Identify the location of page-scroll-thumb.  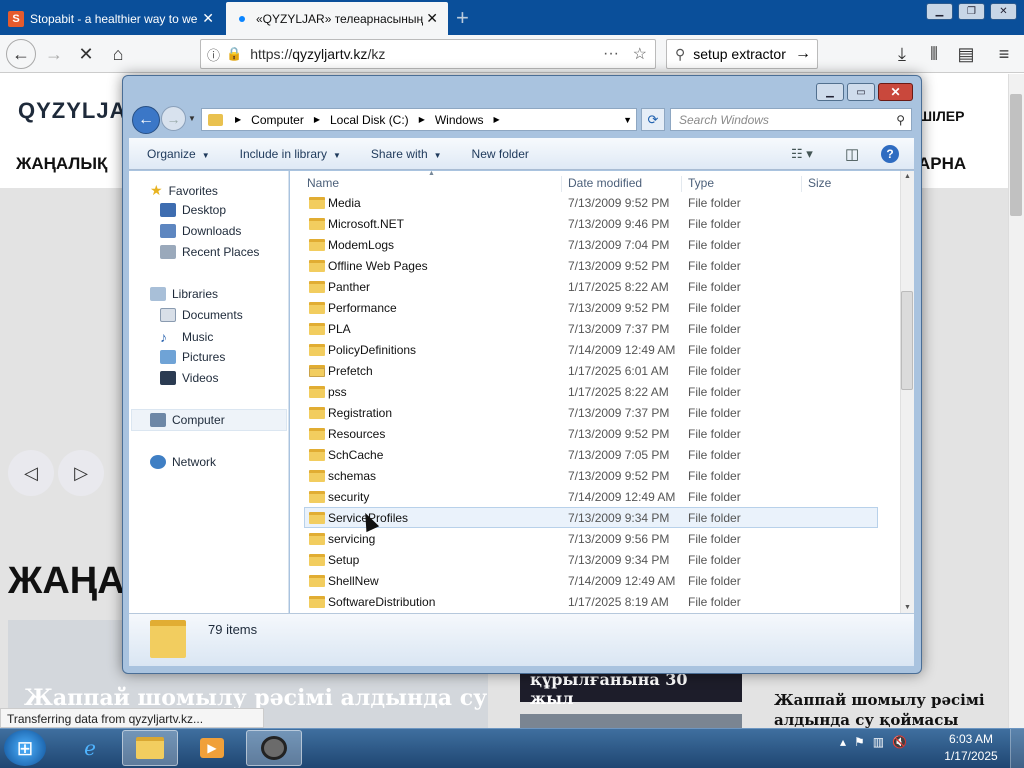
(1016, 155).